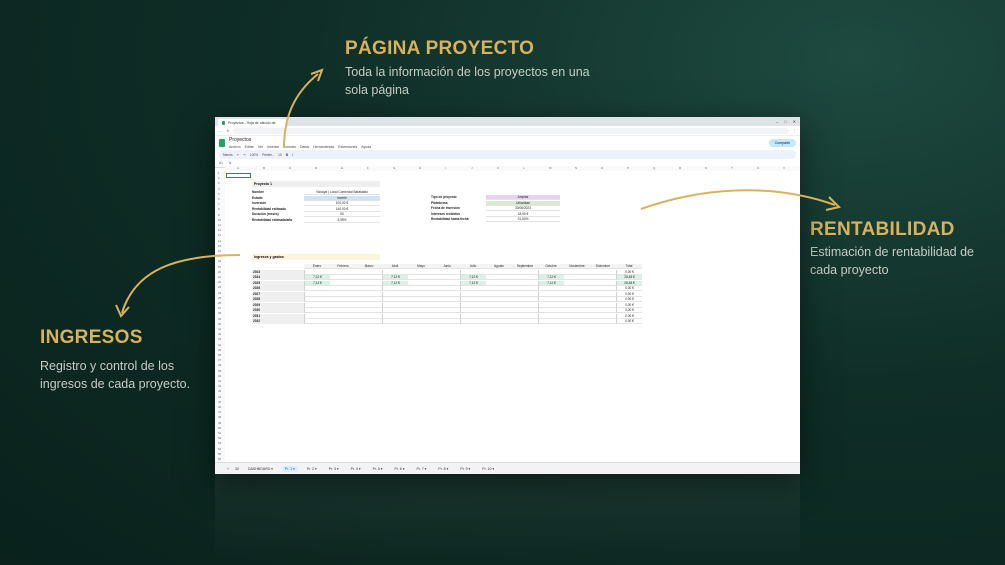  Describe the element at coordinates (738, 199) in the screenshot. I see `arrow-rentabilidad` at that location.